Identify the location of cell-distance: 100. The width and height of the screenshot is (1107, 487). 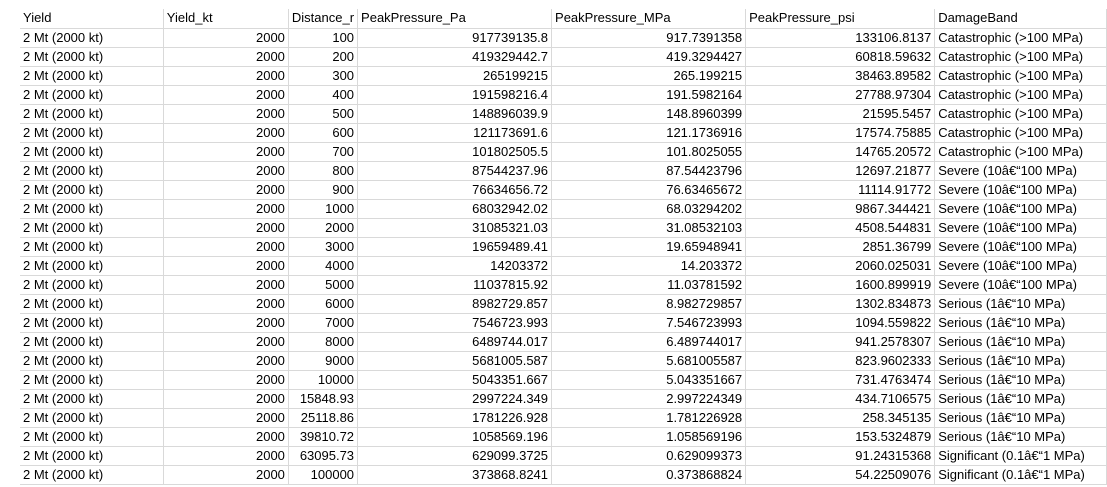
(323, 38).